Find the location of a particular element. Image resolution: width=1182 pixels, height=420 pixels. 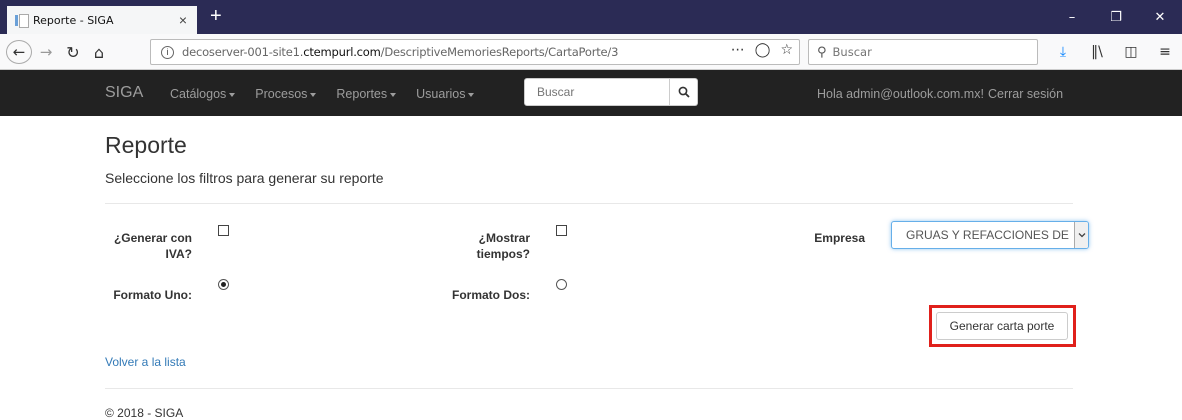

formato-dos-label: Formato Dos: is located at coordinates (491, 295).